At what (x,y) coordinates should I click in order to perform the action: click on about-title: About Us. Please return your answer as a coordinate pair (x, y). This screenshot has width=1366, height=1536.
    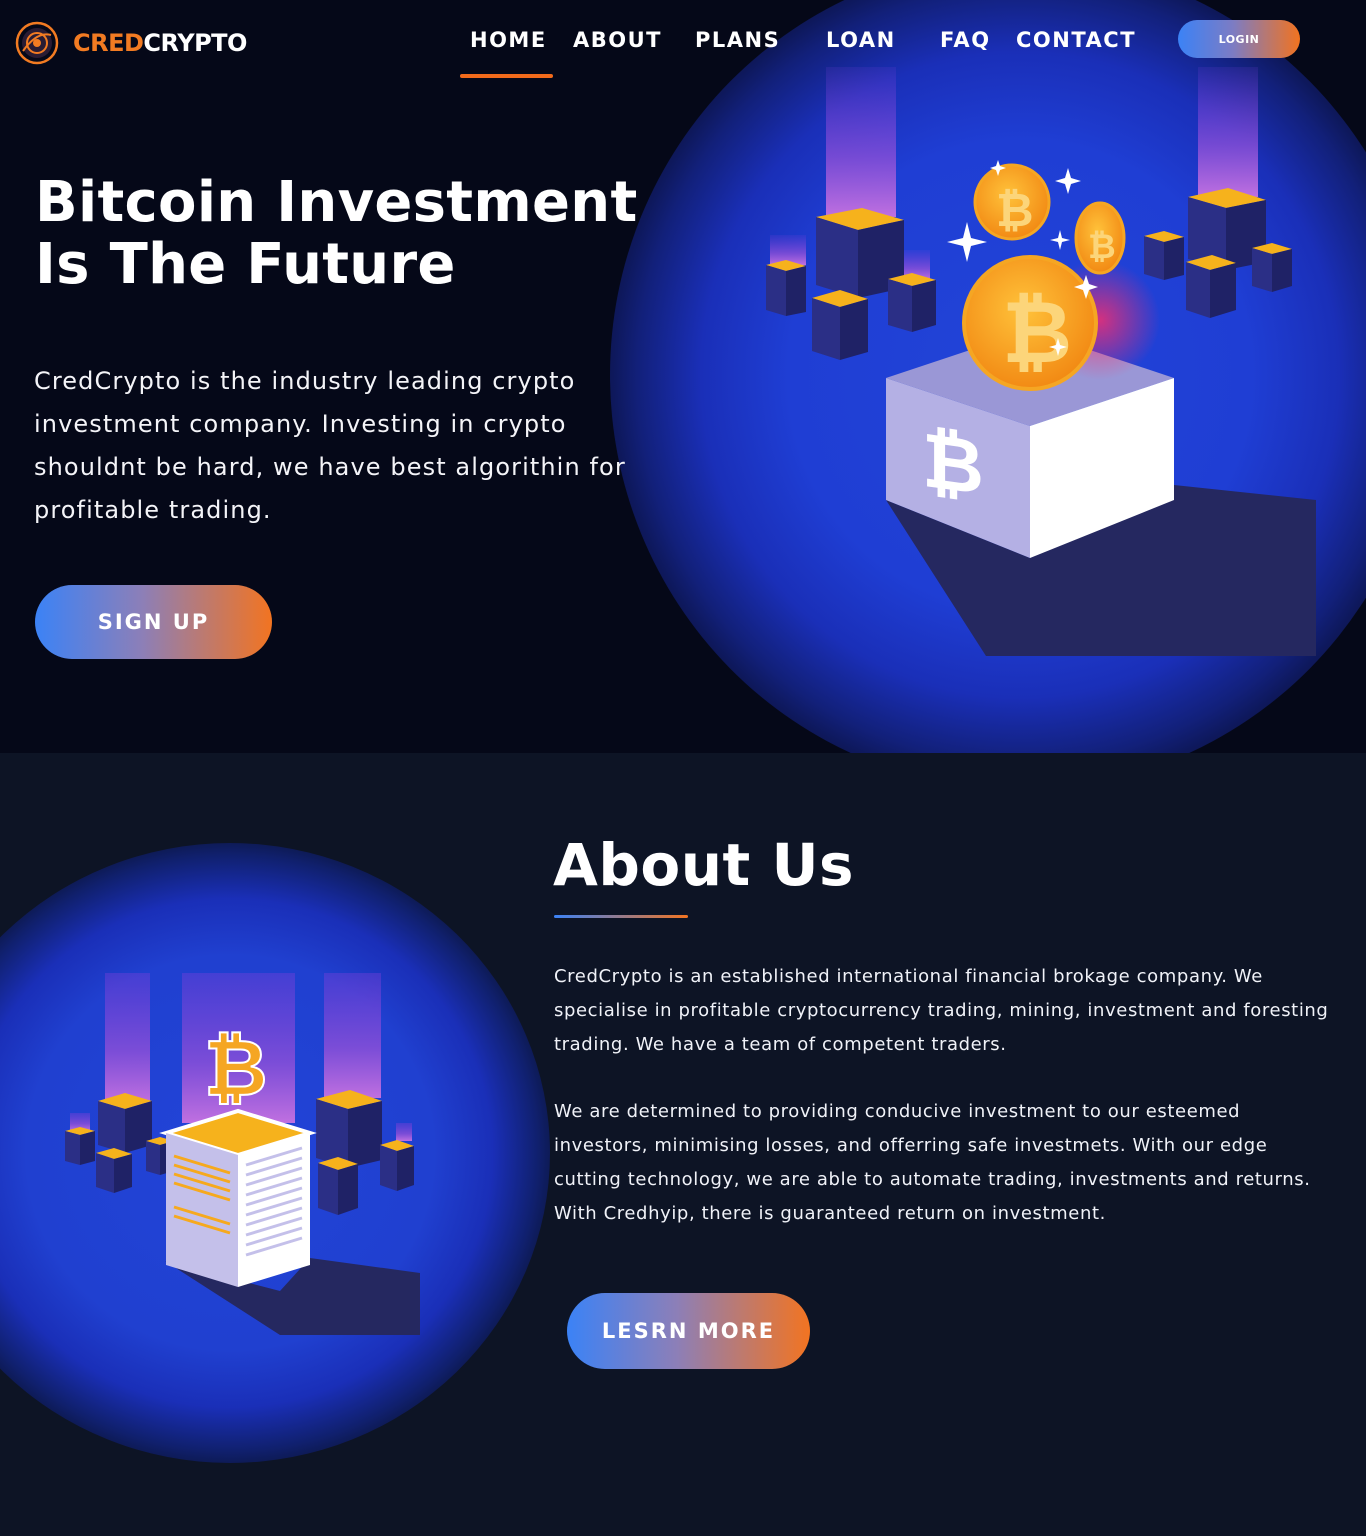
    Looking at the image, I should click on (704, 865).